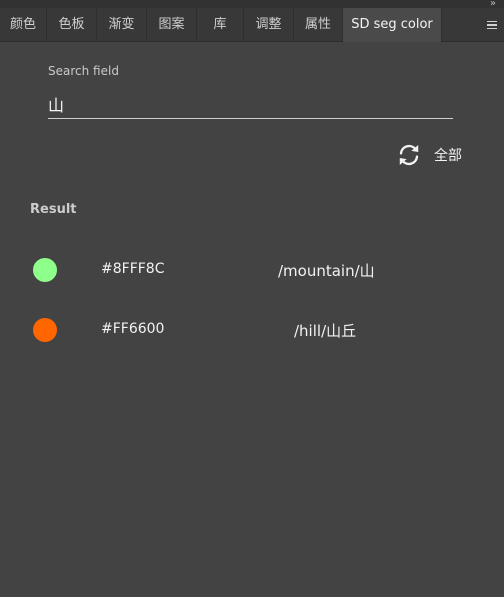  I want to click on collapse-panel-icon: », so click(493, 4).